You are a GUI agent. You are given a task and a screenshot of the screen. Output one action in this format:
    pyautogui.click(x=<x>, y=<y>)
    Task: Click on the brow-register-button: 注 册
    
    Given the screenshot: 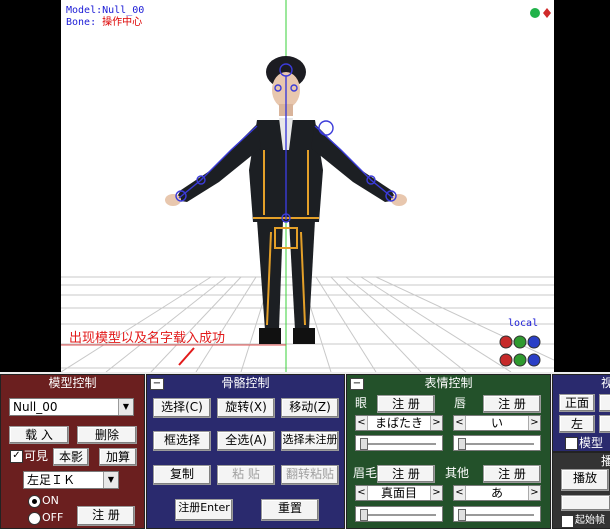 What is the action you would take?
    pyautogui.click(x=406, y=474)
    